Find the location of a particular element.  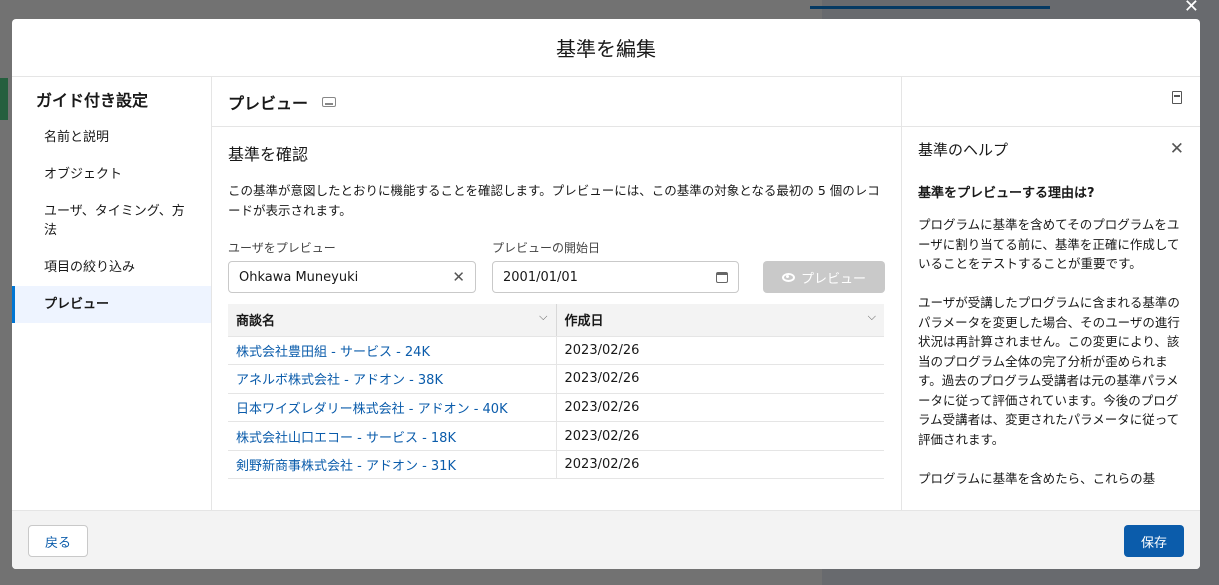

help-paragraph: プログラムに基準を含めたら、これらの基 is located at coordinates (1037, 478).